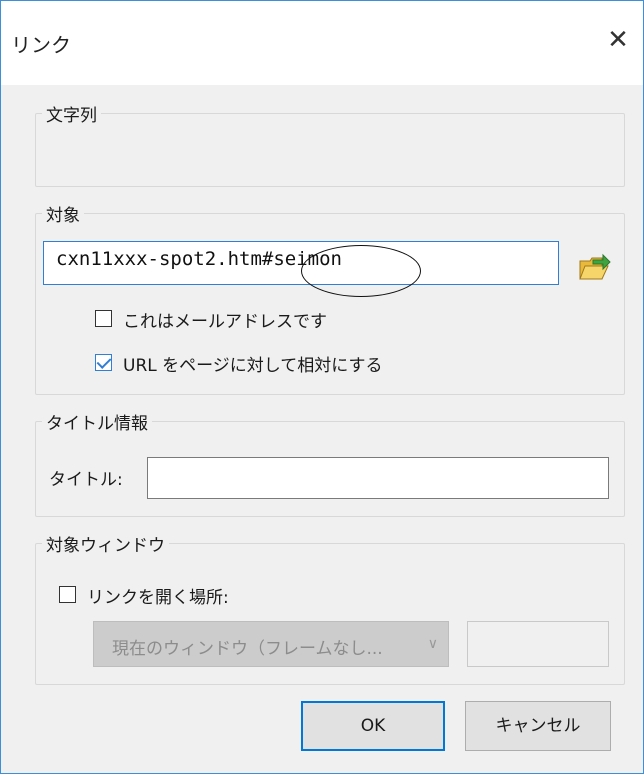  I want to click on email-address-checkbox, so click(103, 318).